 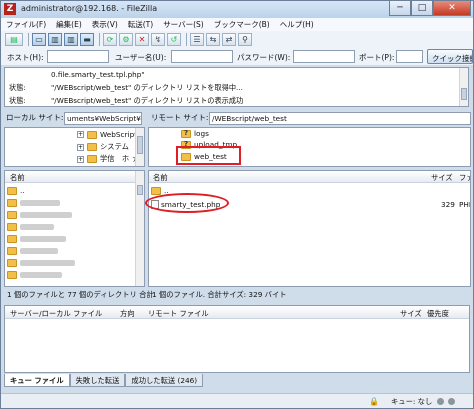 What do you see at coordinates (141, 57) in the screenshot?
I see `username-label: ユーザー名(U):` at bounding box center [141, 57].